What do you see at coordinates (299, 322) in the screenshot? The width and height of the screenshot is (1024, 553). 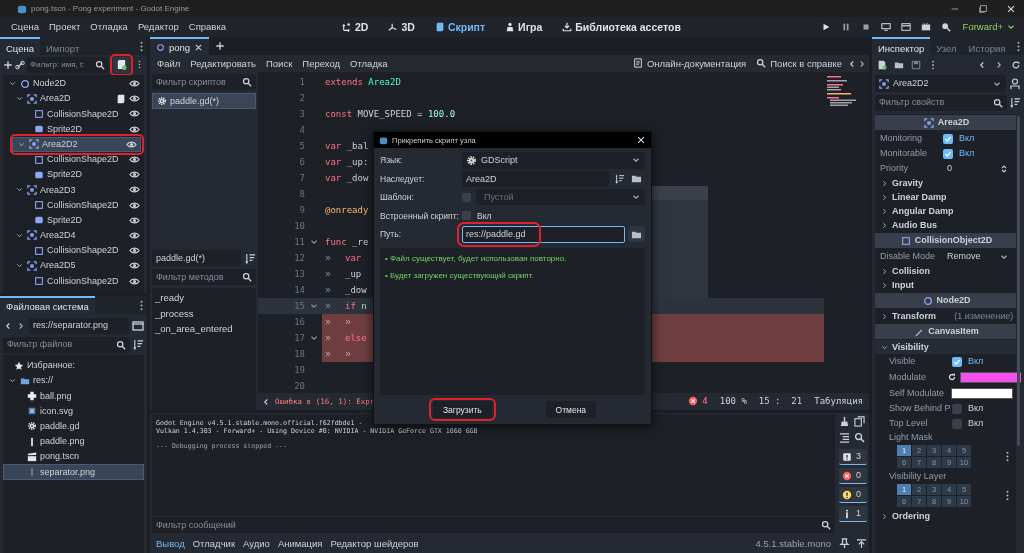 I see `line-number: 16` at bounding box center [299, 322].